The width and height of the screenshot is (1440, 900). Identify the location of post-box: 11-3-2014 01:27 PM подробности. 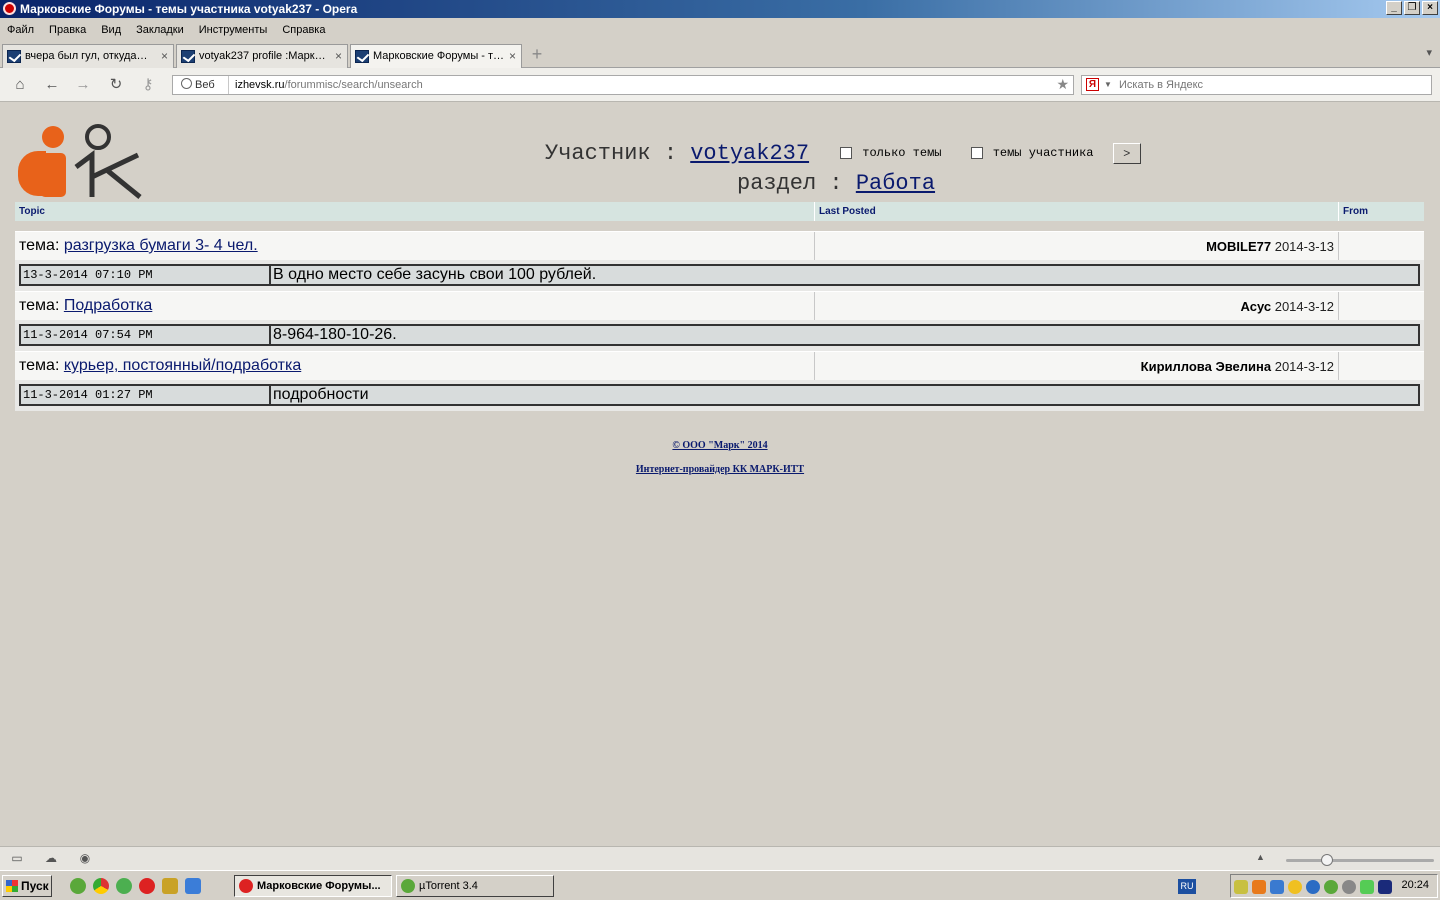
(719, 395).